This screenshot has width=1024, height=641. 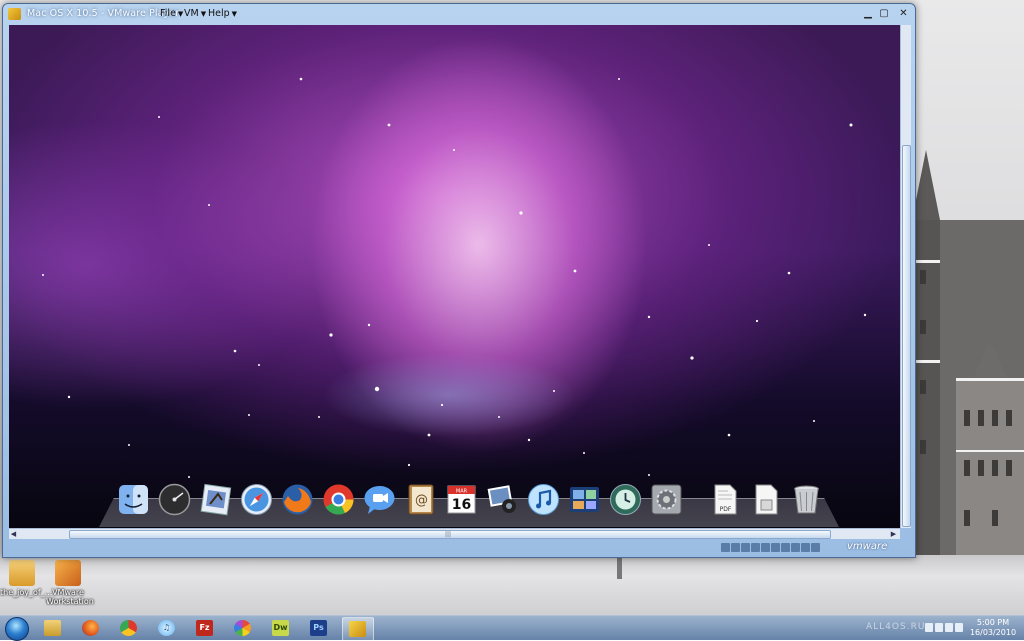 What do you see at coordinates (959, 627) in the screenshot?
I see `volume-icon` at bounding box center [959, 627].